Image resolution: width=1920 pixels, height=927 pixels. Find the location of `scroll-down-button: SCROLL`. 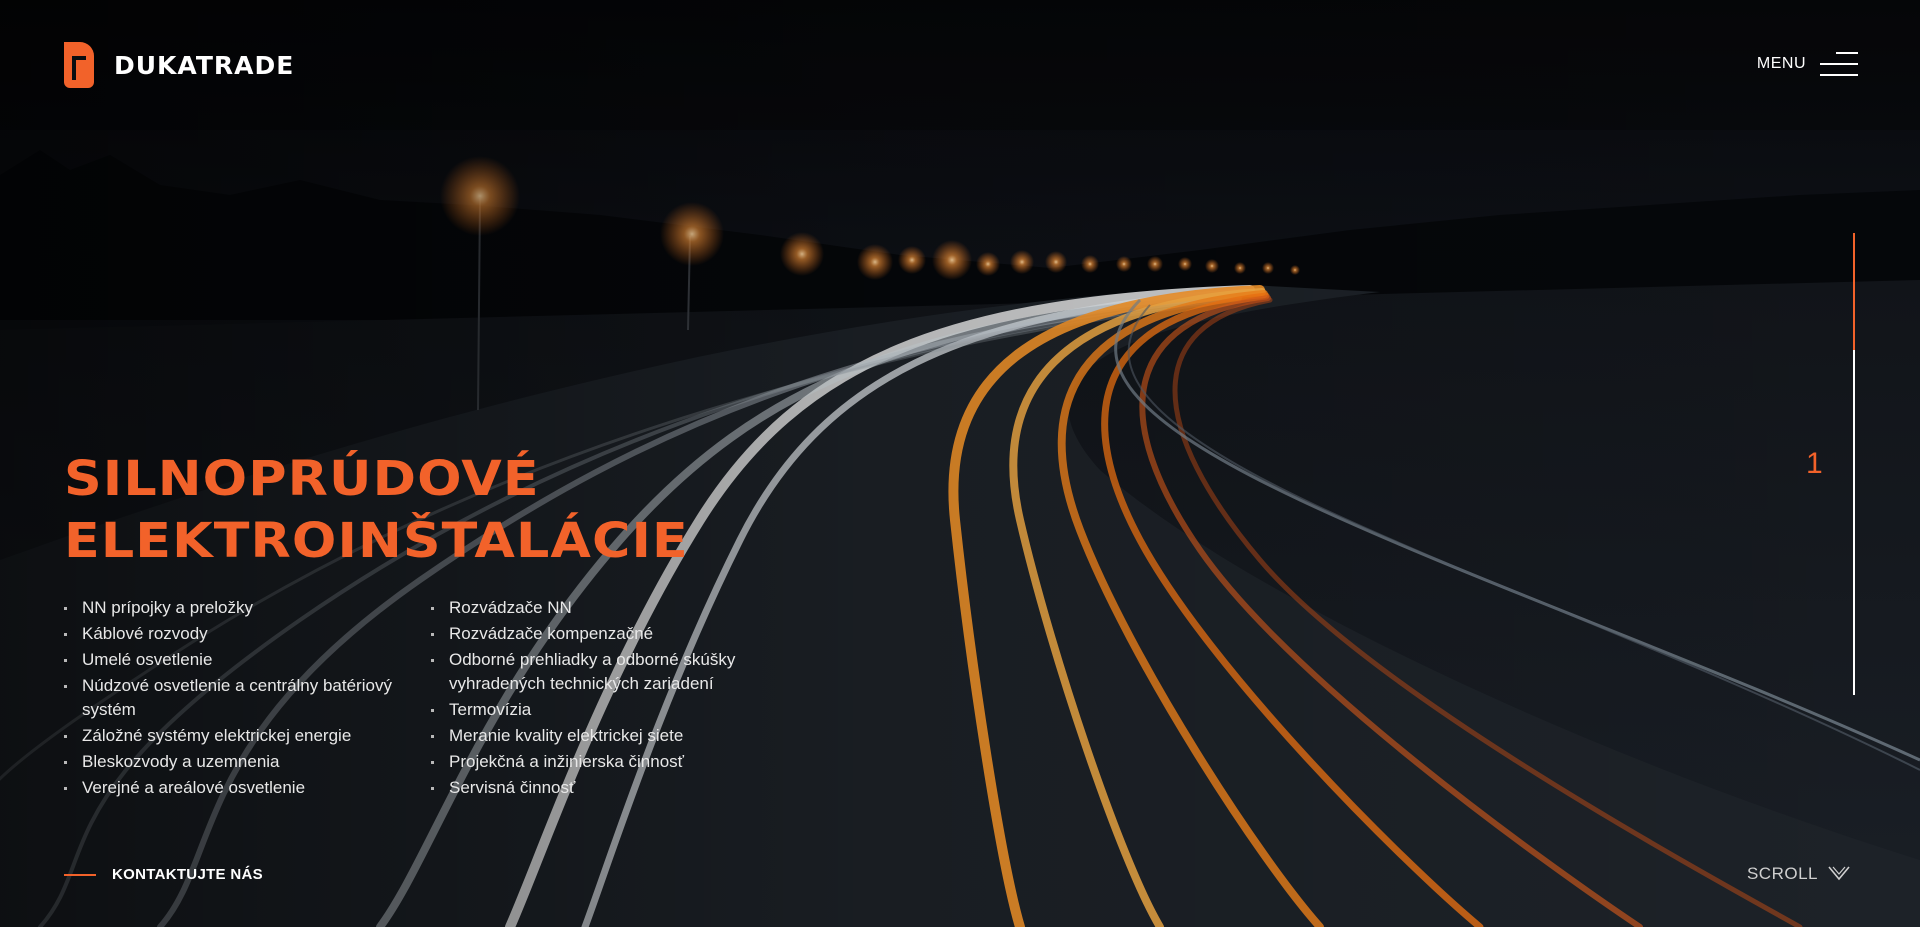

scroll-down-button: SCROLL is located at coordinates (1798, 874).